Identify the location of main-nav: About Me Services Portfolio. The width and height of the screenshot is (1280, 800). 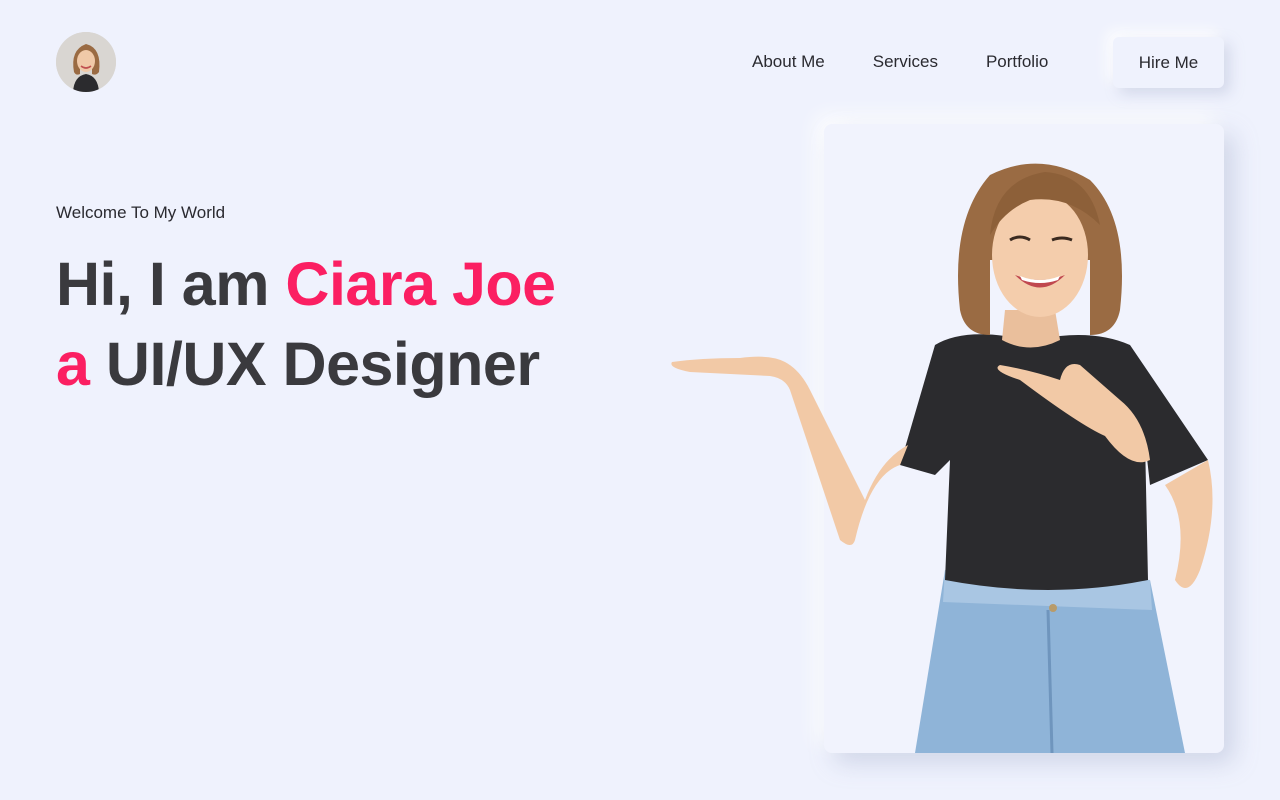
(900, 62).